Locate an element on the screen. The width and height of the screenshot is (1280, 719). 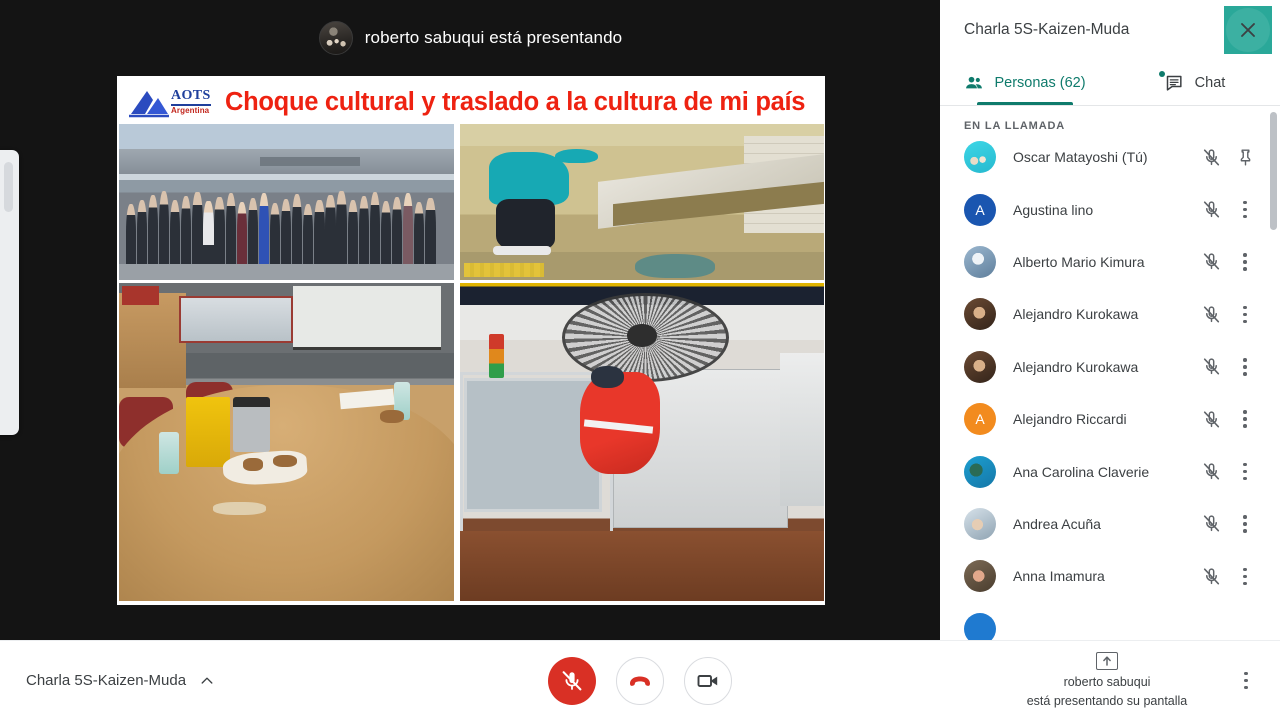
chat-unread-dot is located at coordinates (1162, 74).